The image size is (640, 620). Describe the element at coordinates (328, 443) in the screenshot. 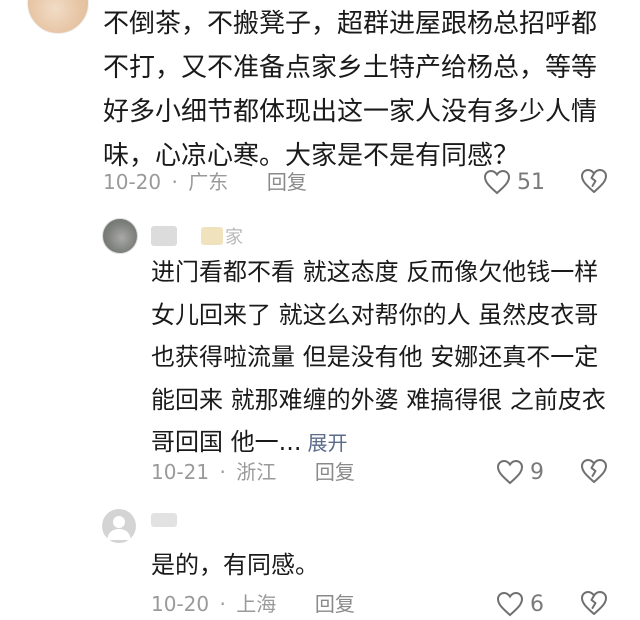

I see `expand-link: 展开` at that location.